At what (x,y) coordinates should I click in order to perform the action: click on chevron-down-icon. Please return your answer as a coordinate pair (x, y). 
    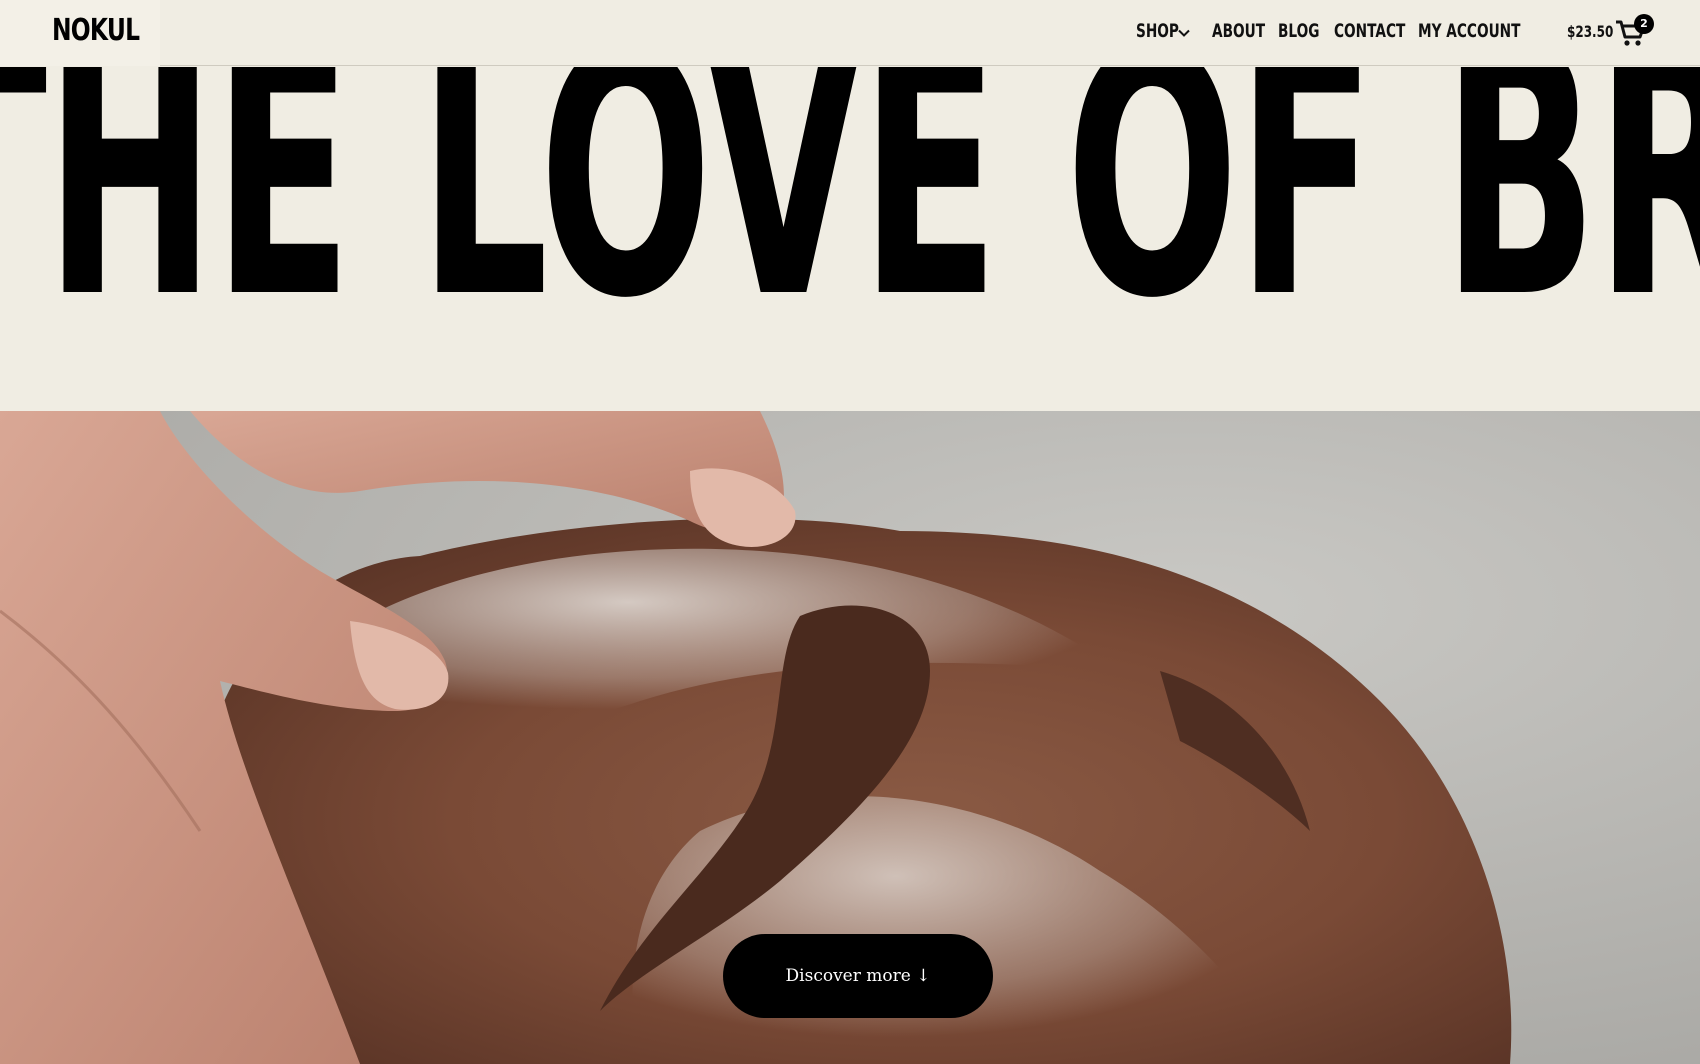
    Looking at the image, I should click on (1184, 33).